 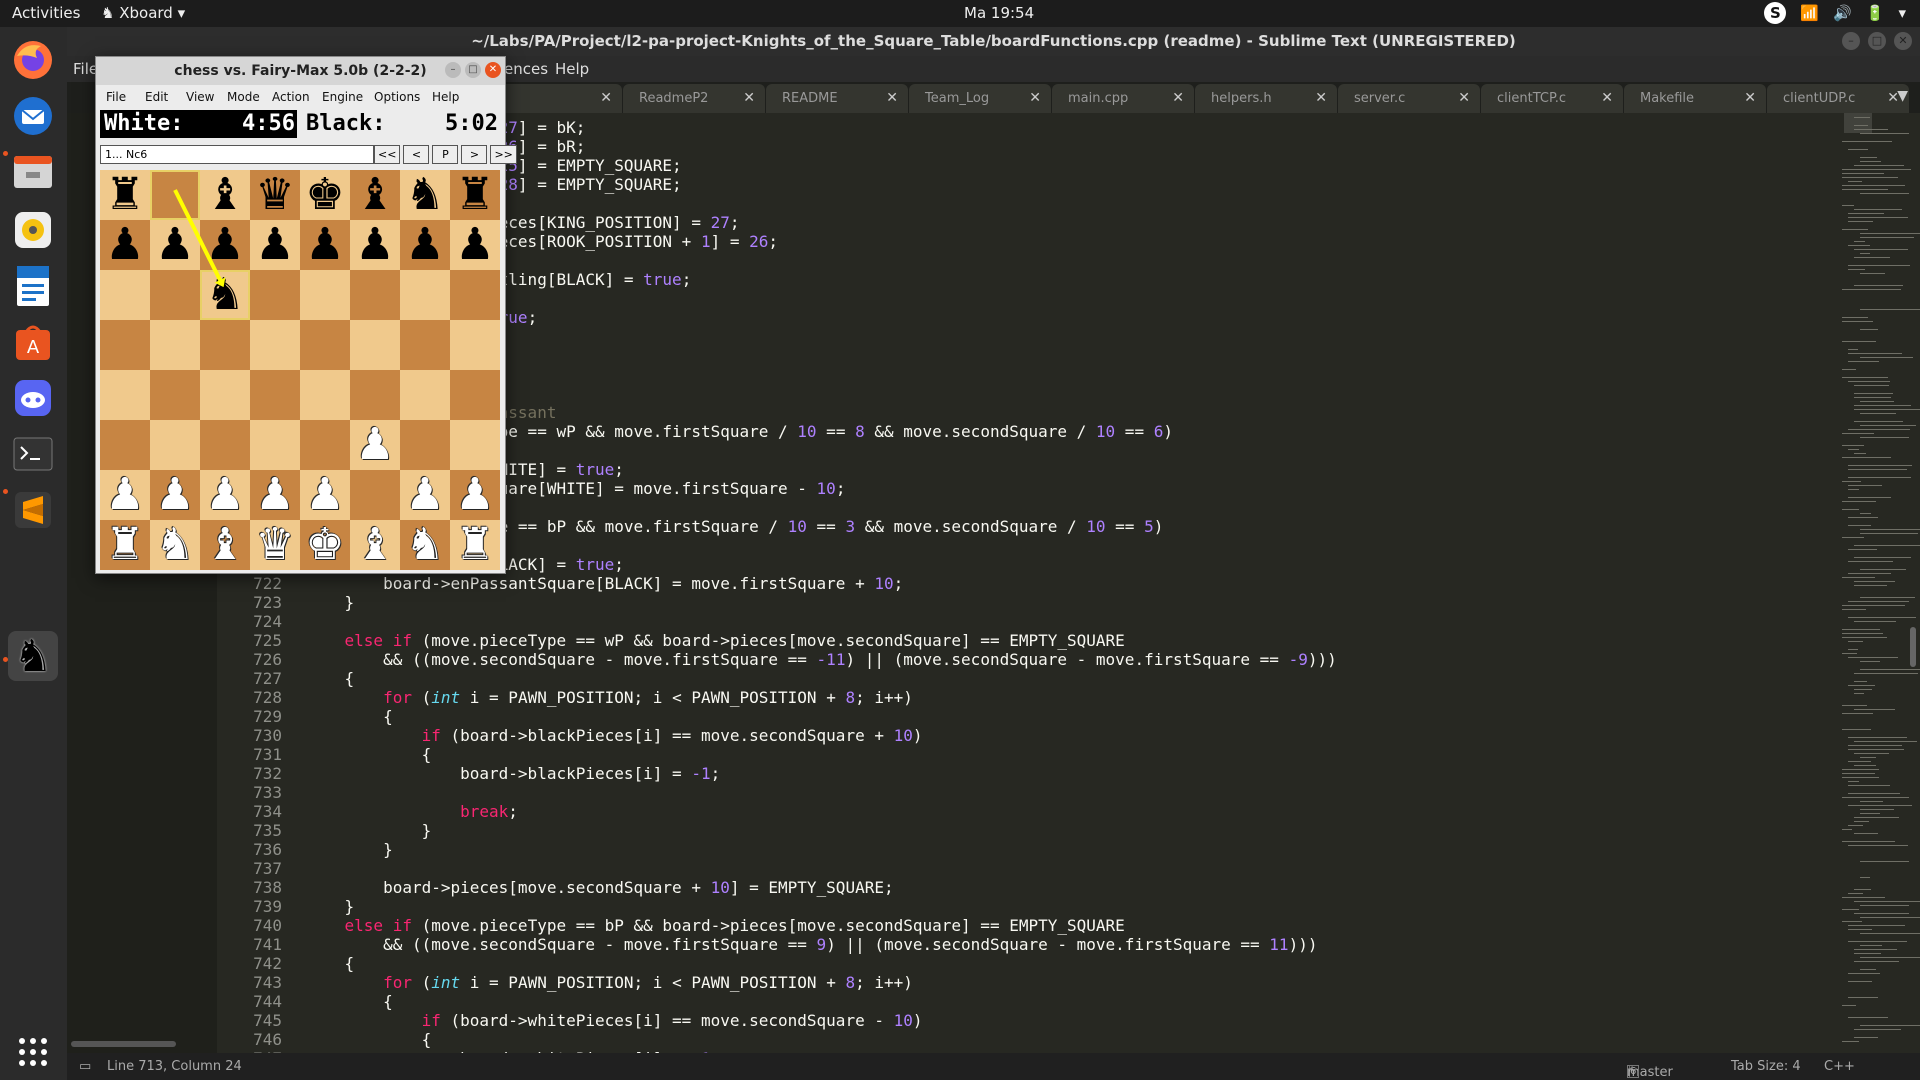 I want to click on white-queen-icon: ♛, so click(x=275, y=545).